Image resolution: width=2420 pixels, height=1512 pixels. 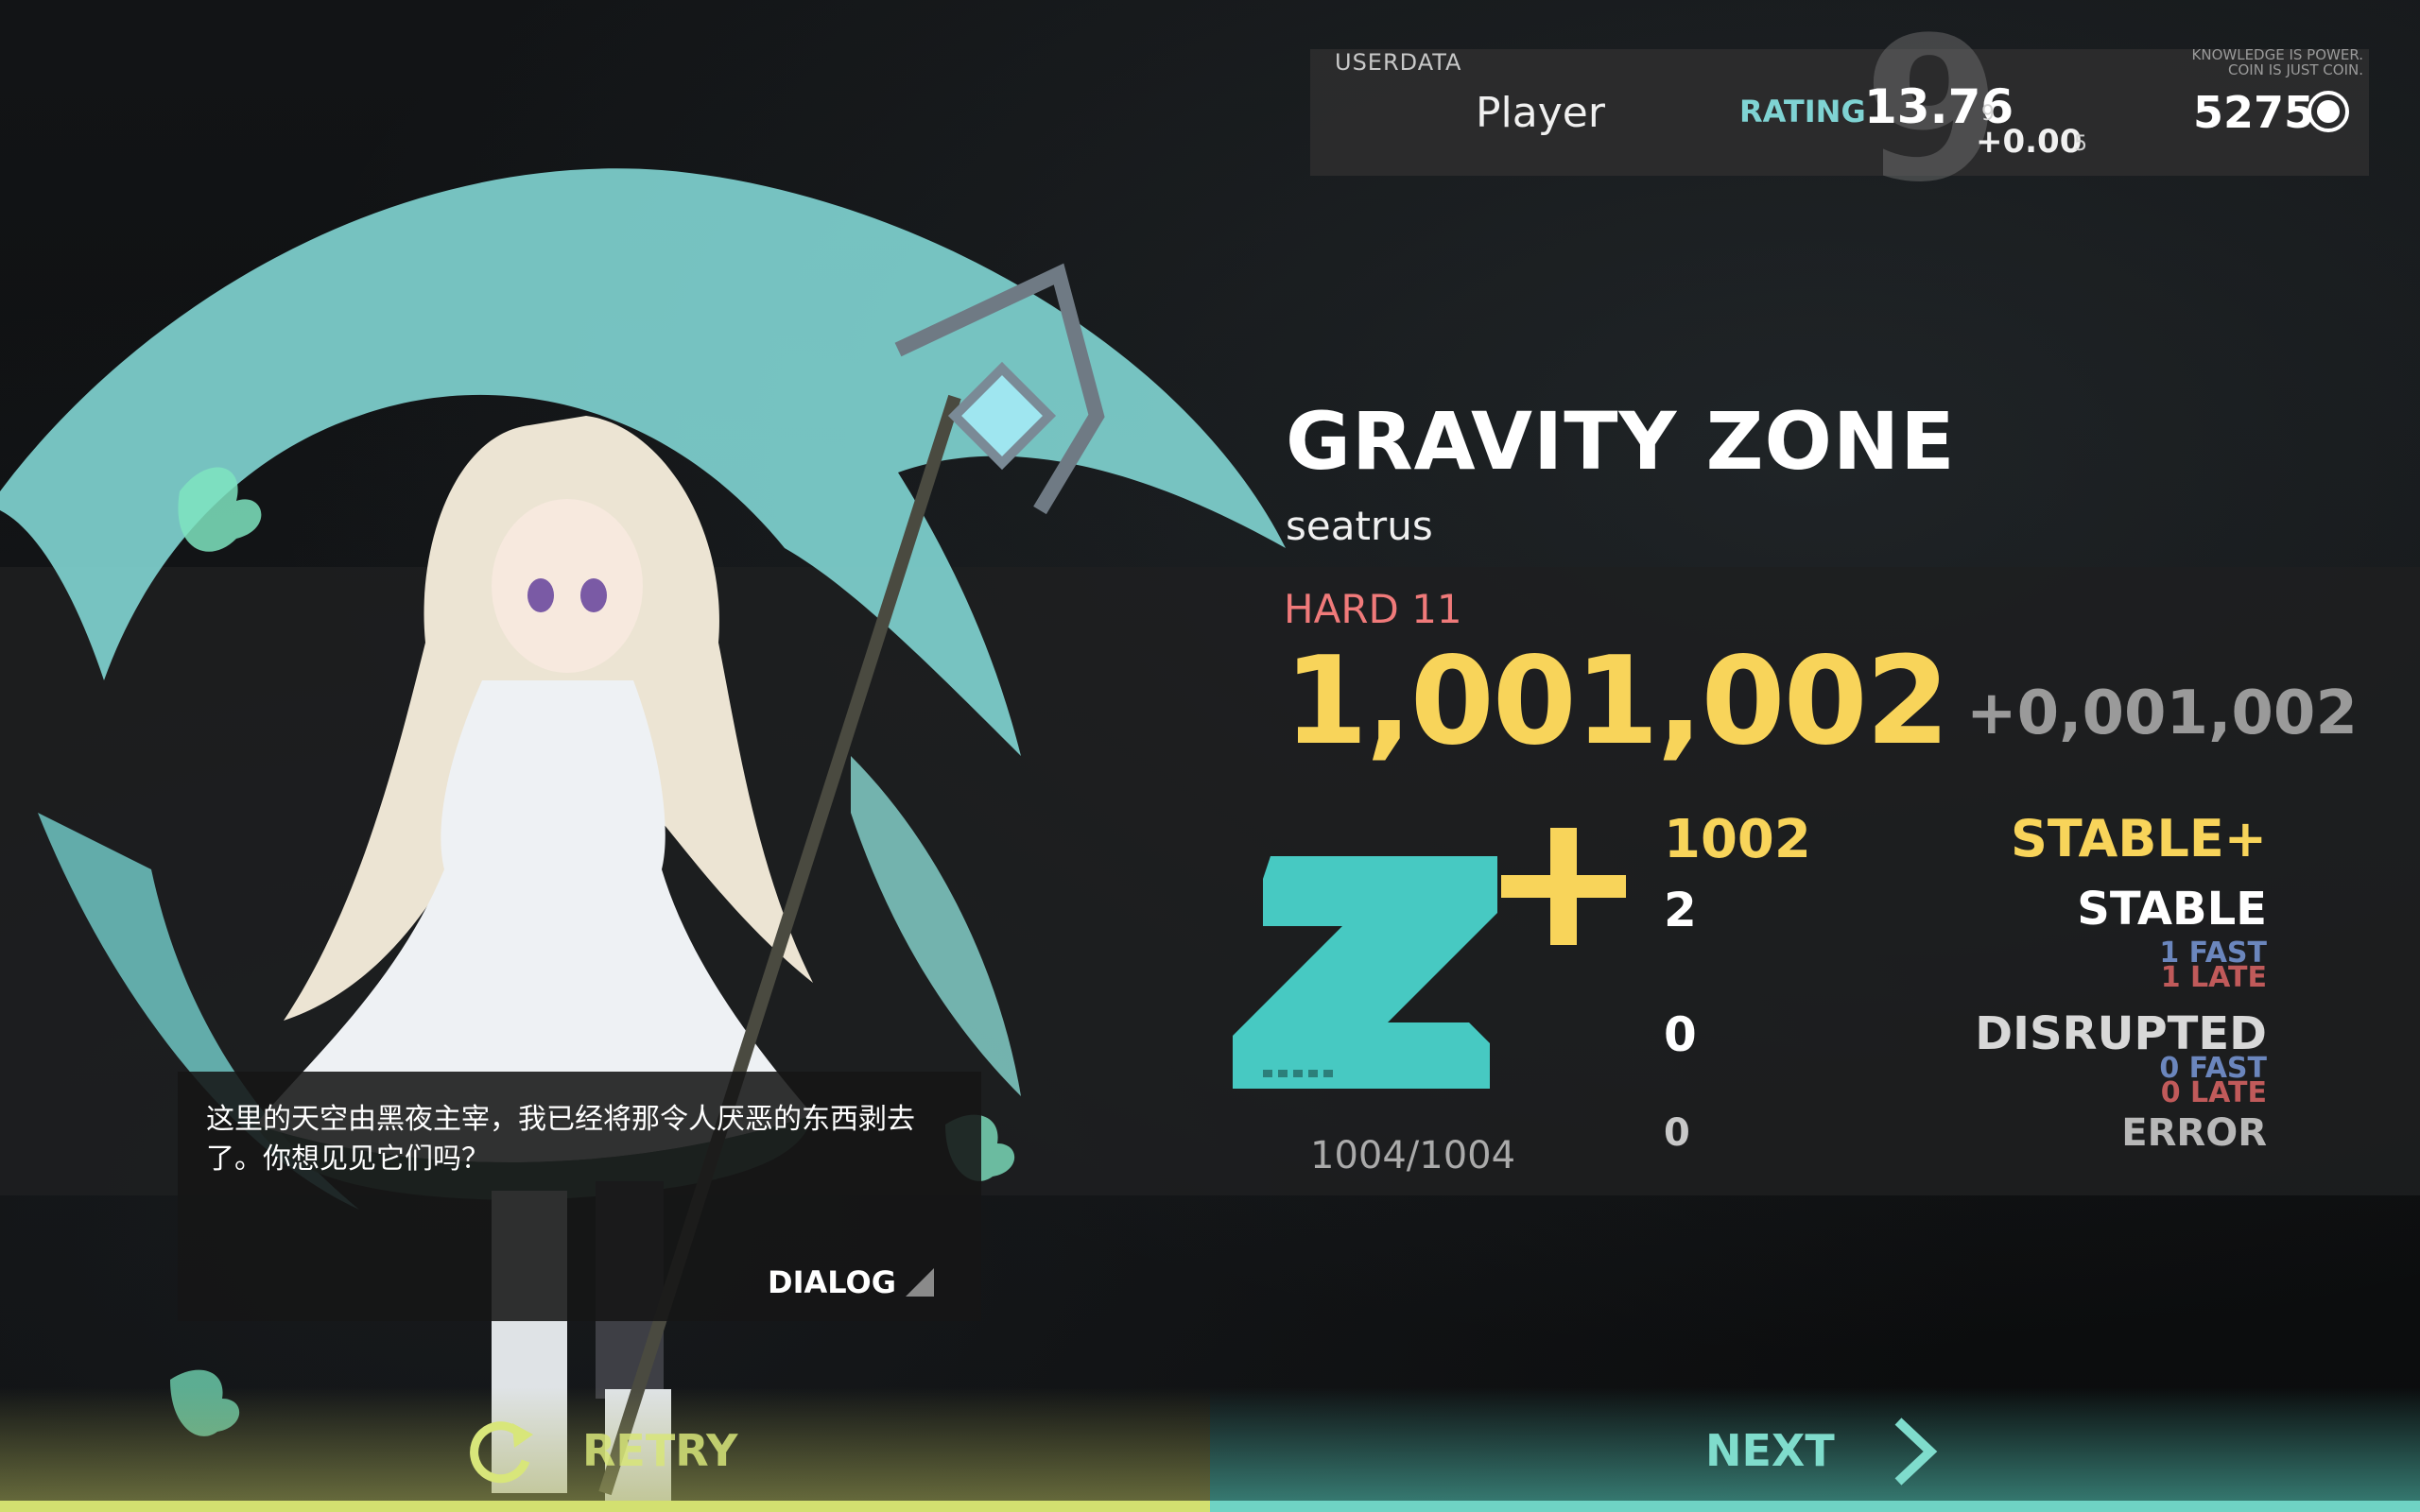 I want to click on rating-label: RATING, so click(x=1802, y=111).